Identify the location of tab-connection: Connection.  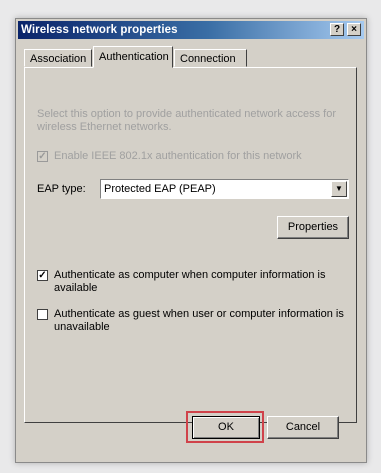
(210, 58).